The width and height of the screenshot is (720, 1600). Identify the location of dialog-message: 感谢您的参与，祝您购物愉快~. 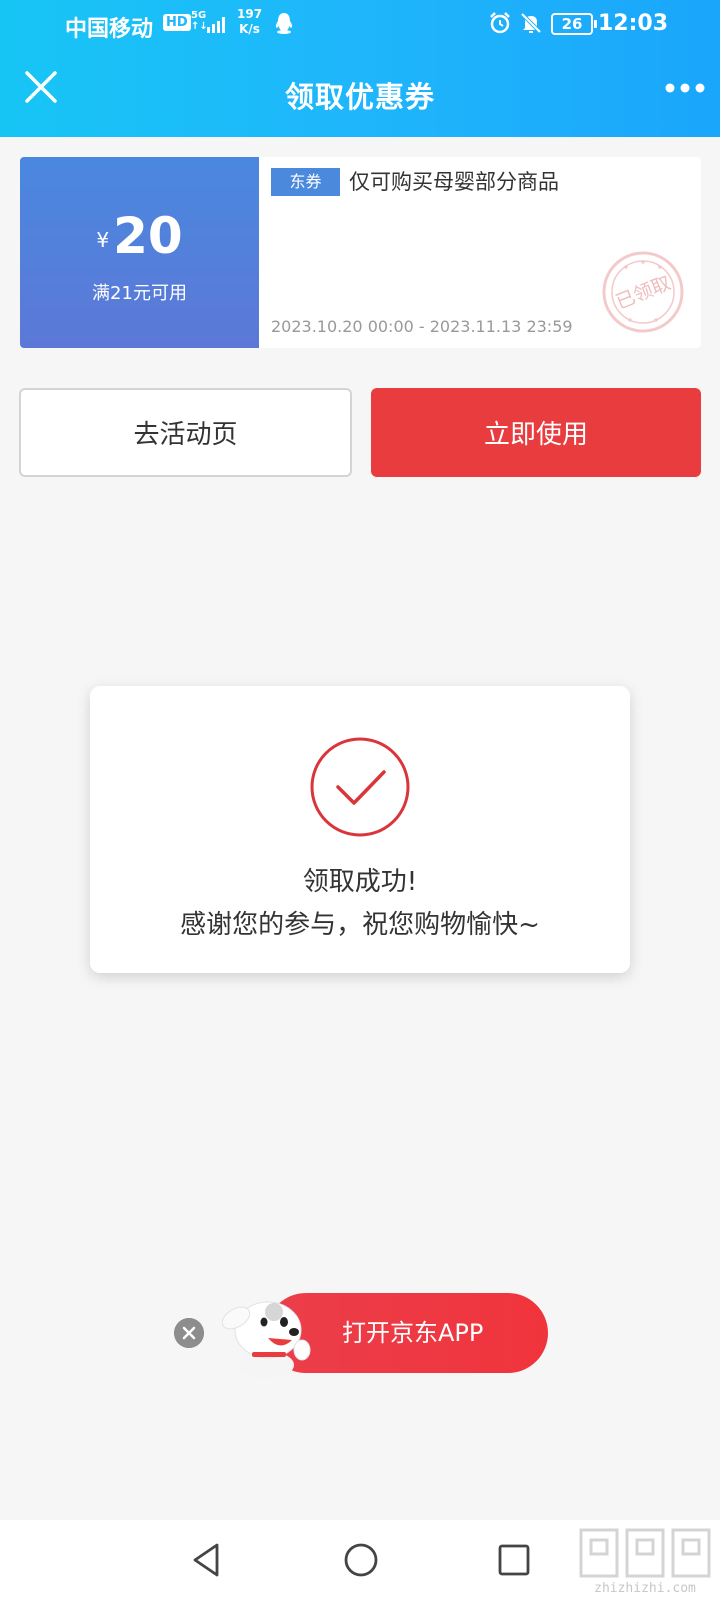
(360, 925).